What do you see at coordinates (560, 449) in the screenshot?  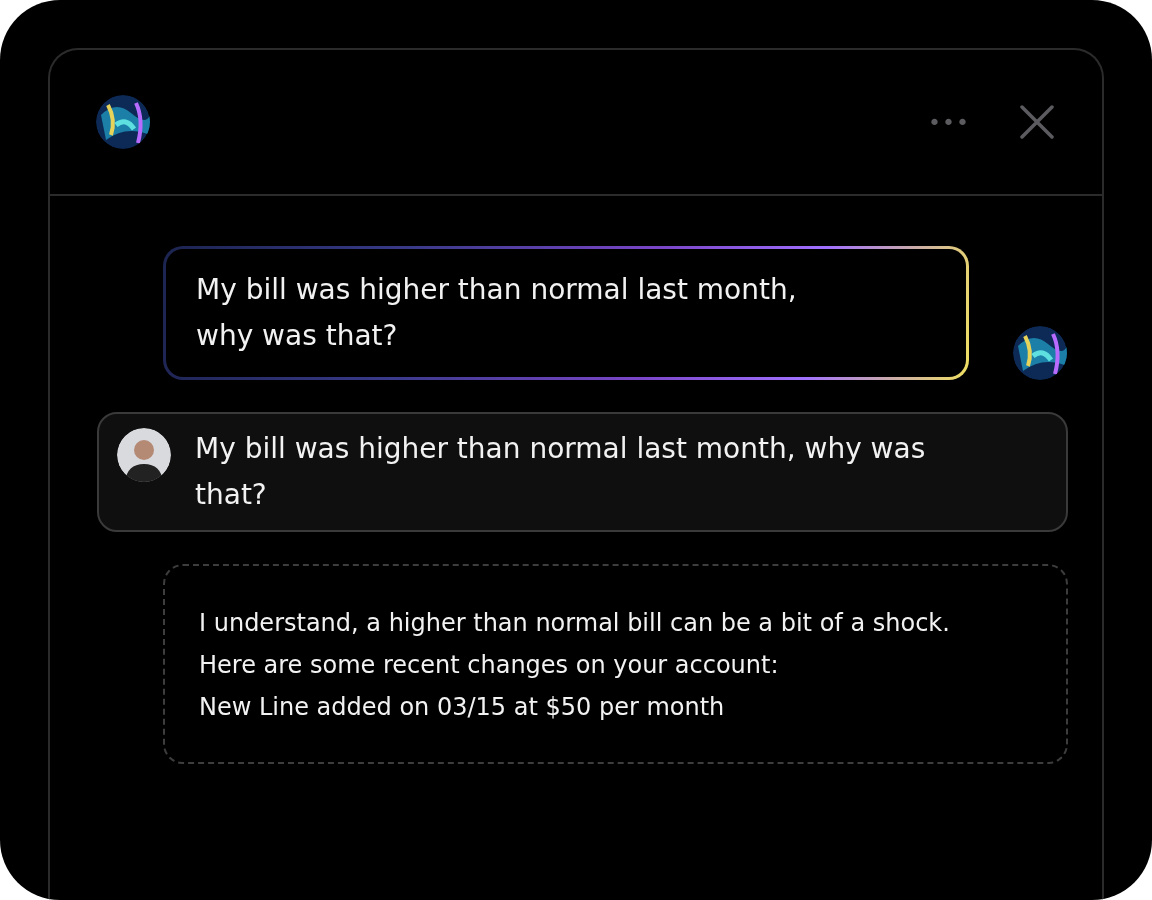 I see `message-text: My bill was higher than normal last month, why was` at bounding box center [560, 449].